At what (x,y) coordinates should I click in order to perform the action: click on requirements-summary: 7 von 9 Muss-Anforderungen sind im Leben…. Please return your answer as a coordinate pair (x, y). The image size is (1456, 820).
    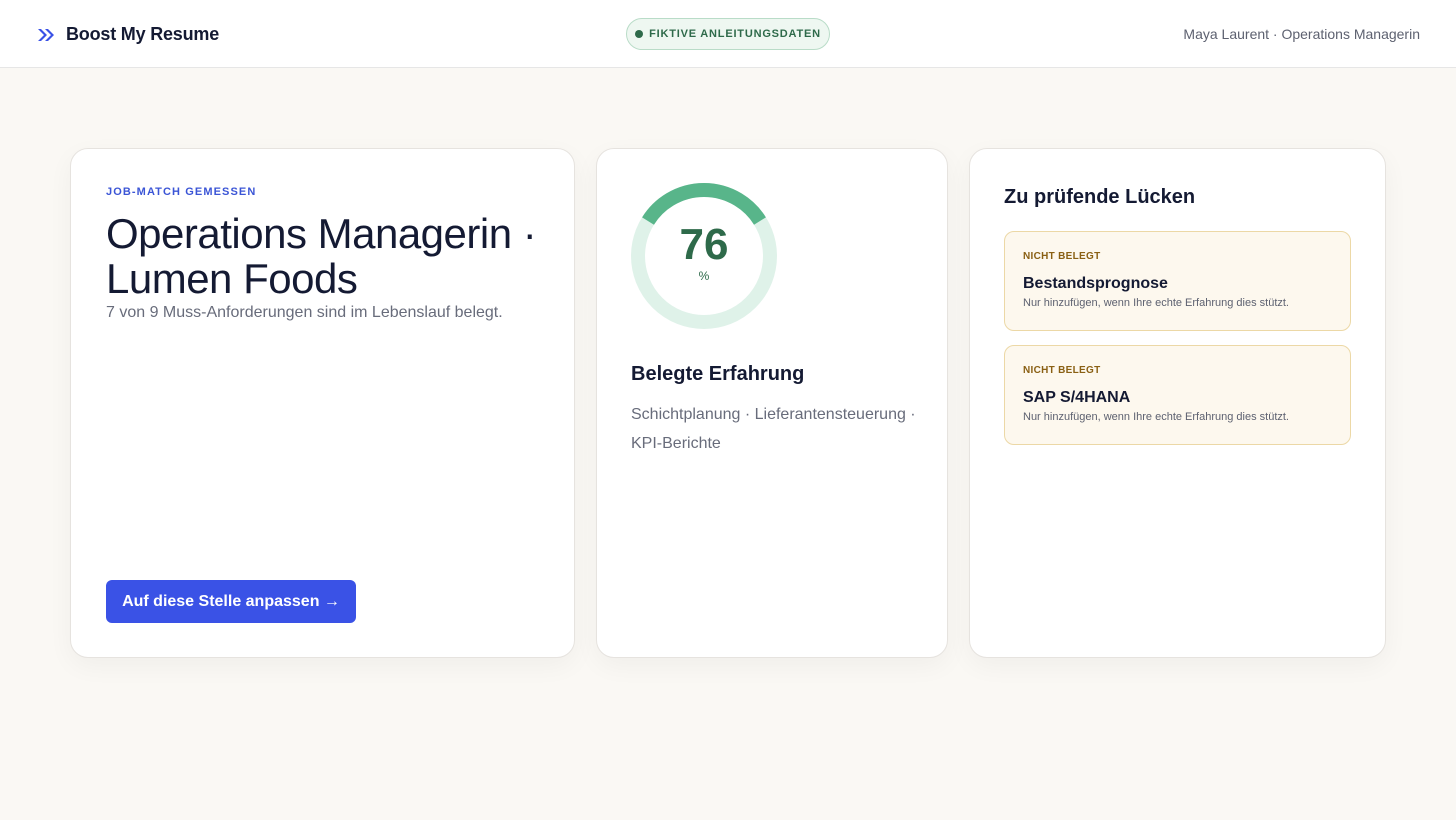
    Looking at the image, I should click on (304, 312).